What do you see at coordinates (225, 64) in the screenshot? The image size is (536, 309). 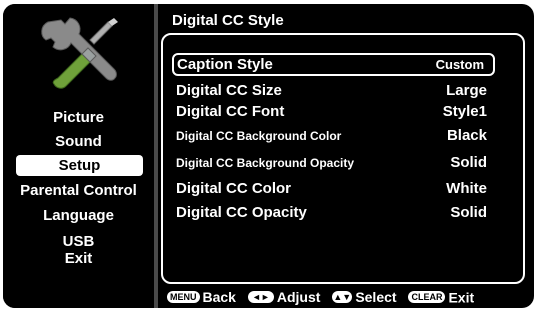 I see `setting-label: Caption Style` at bounding box center [225, 64].